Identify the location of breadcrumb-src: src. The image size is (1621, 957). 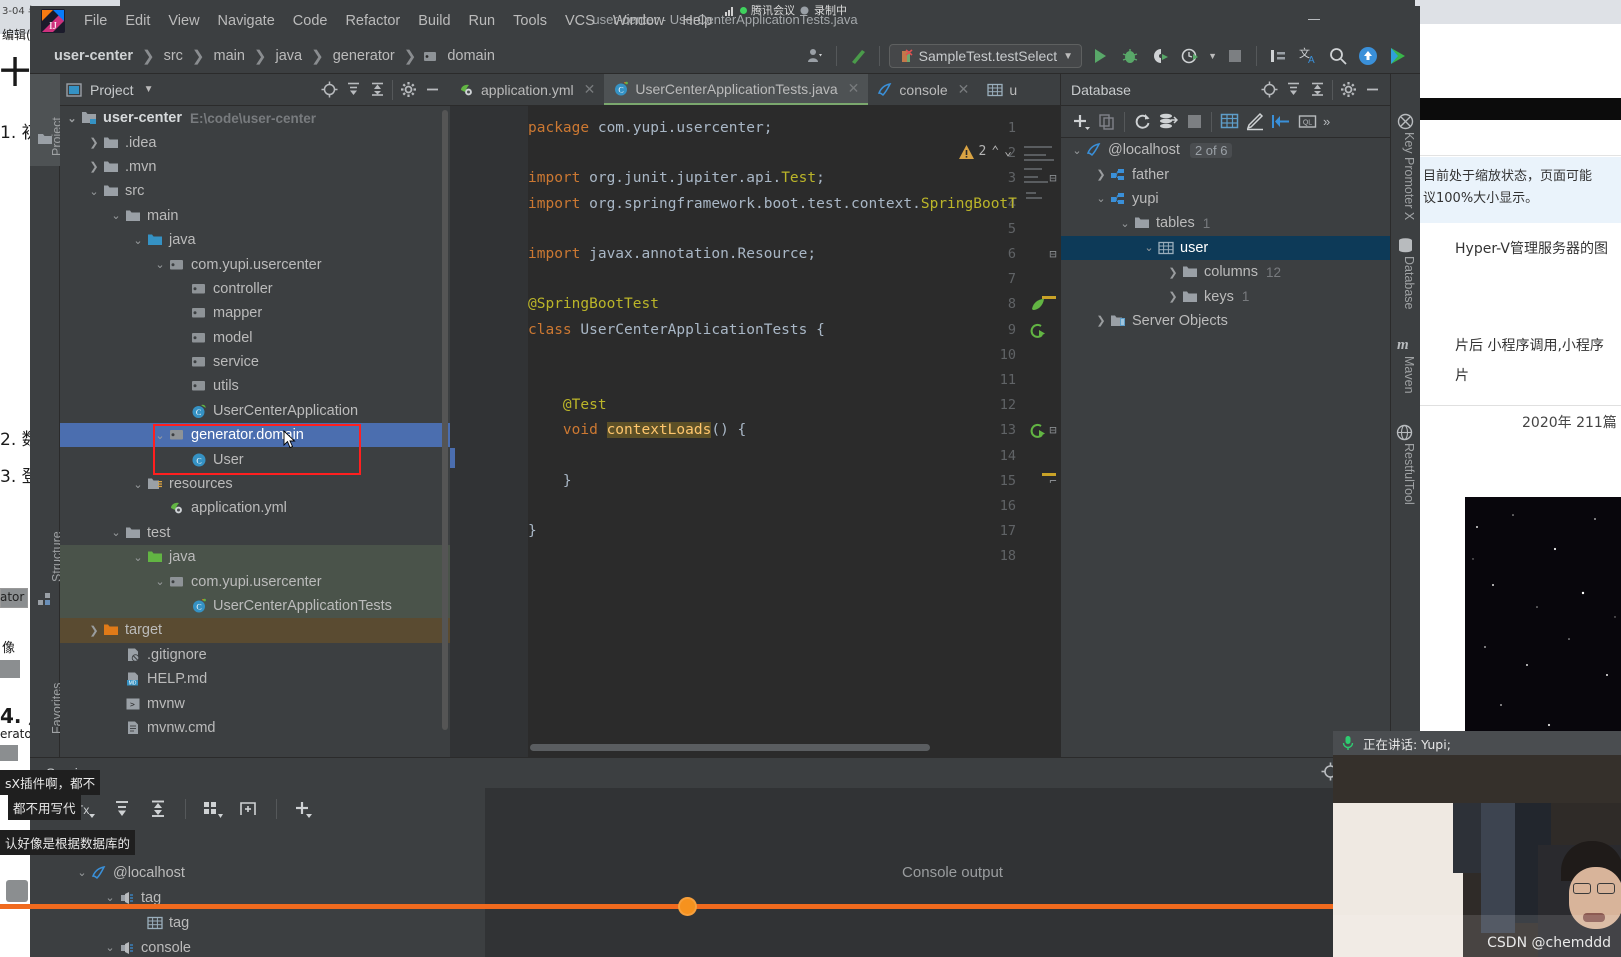
(173, 56).